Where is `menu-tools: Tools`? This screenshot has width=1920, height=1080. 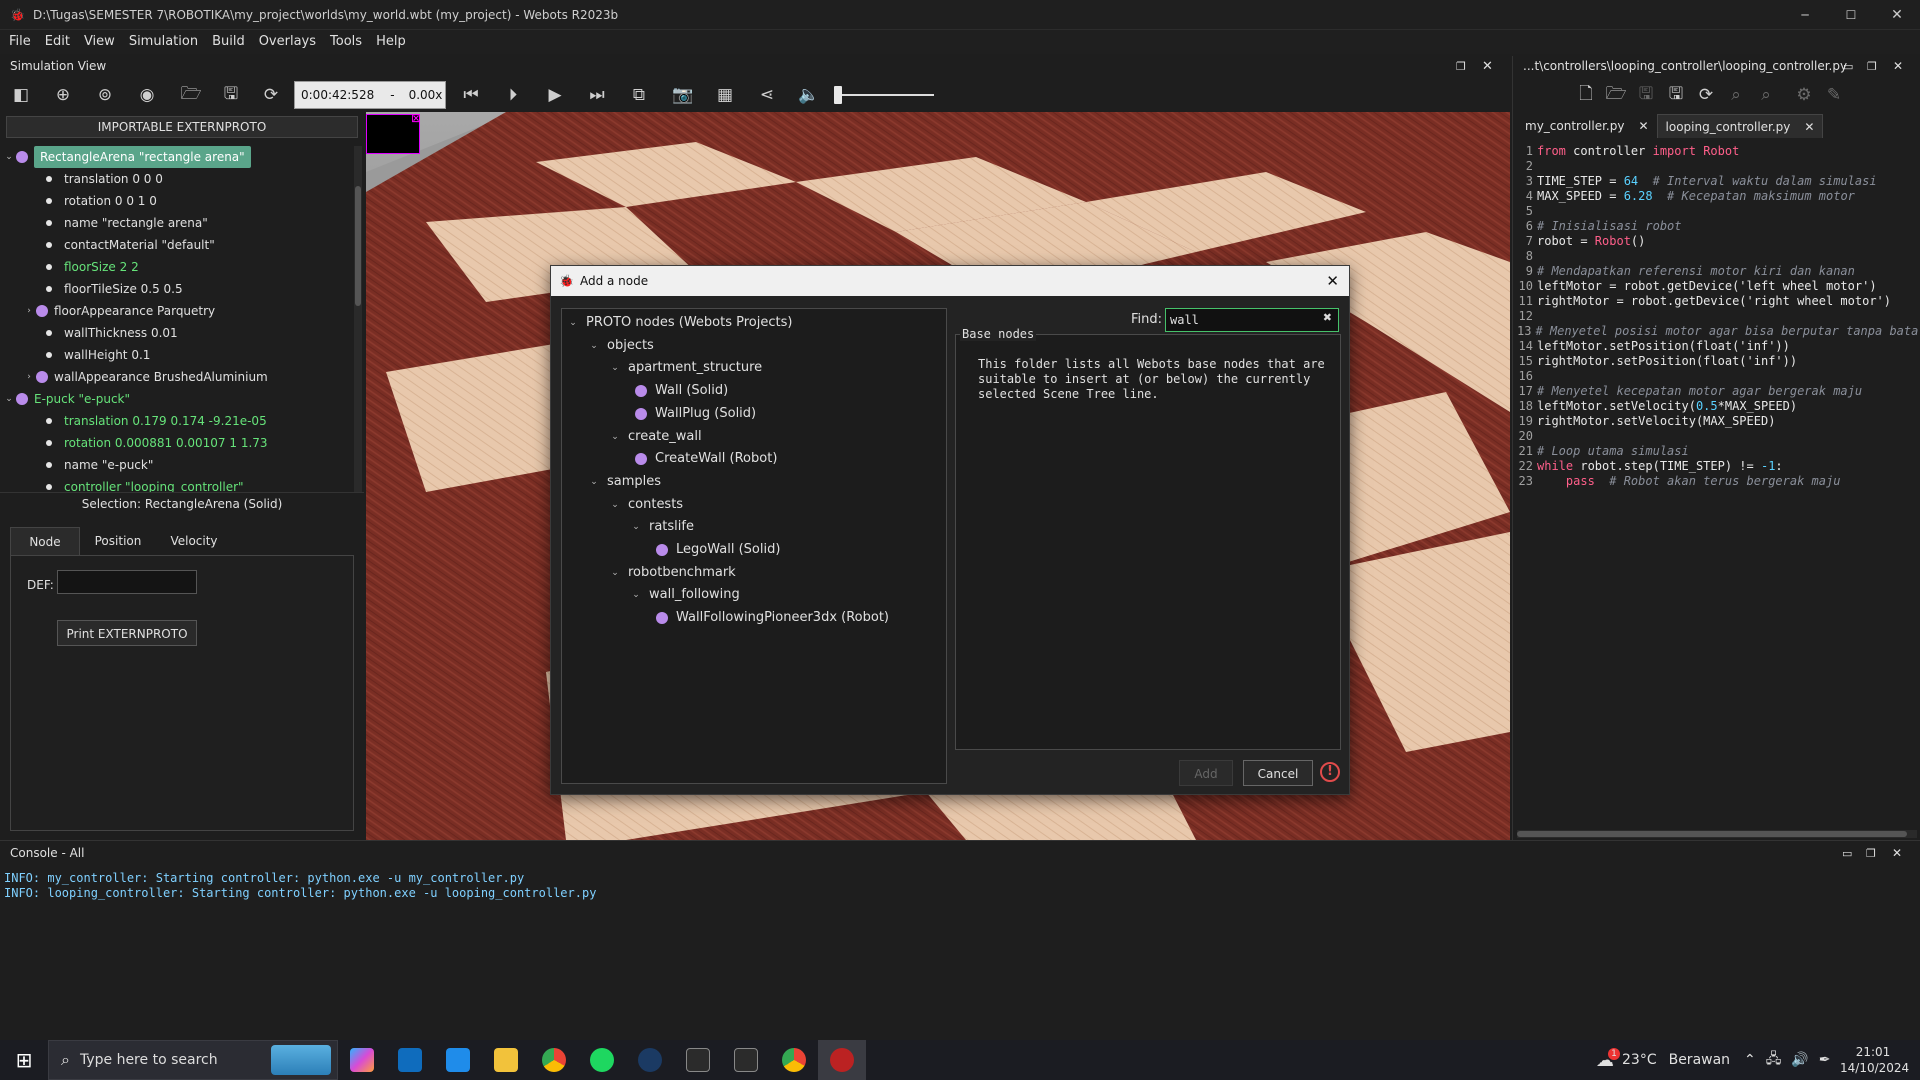 menu-tools: Tools is located at coordinates (346, 42).